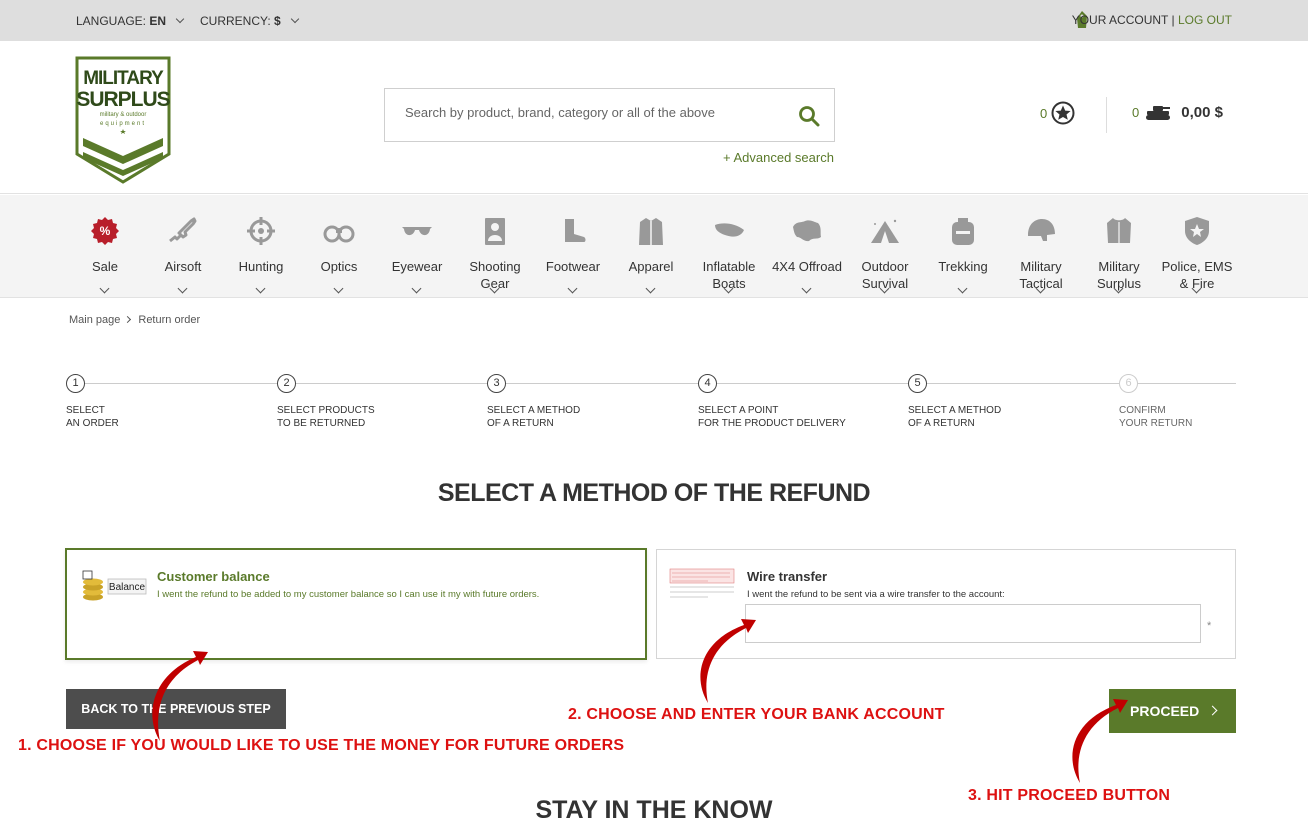 This screenshot has width=1308, height=825. What do you see at coordinates (963, 254) in the screenshot?
I see `nav-item-trekking: Trekking` at bounding box center [963, 254].